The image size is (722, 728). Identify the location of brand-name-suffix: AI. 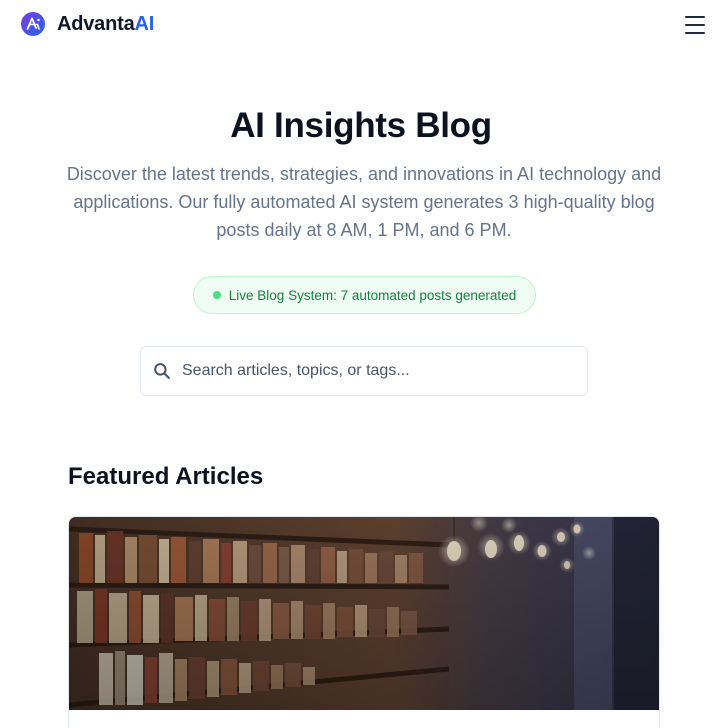
(144, 24).